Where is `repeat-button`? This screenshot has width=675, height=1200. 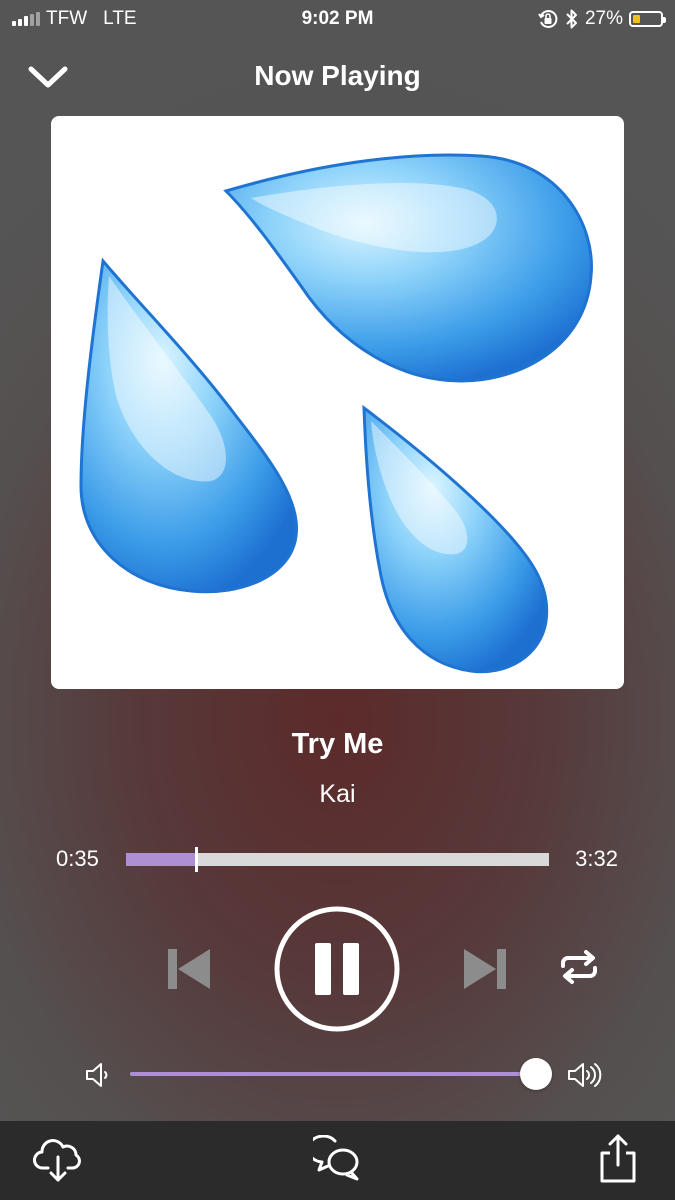
repeat-button is located at coordinates (579, 967).